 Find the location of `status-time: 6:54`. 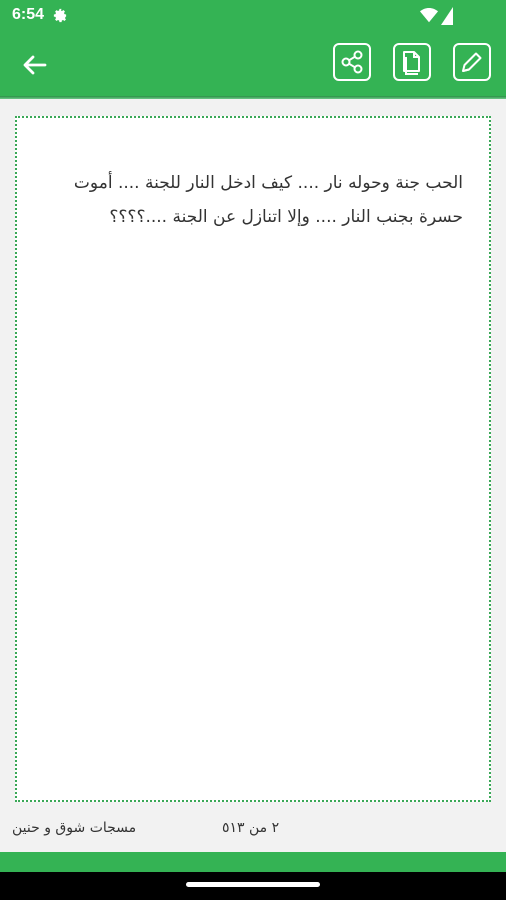

status-time: 6:54 is located at coordinates (28, 14).